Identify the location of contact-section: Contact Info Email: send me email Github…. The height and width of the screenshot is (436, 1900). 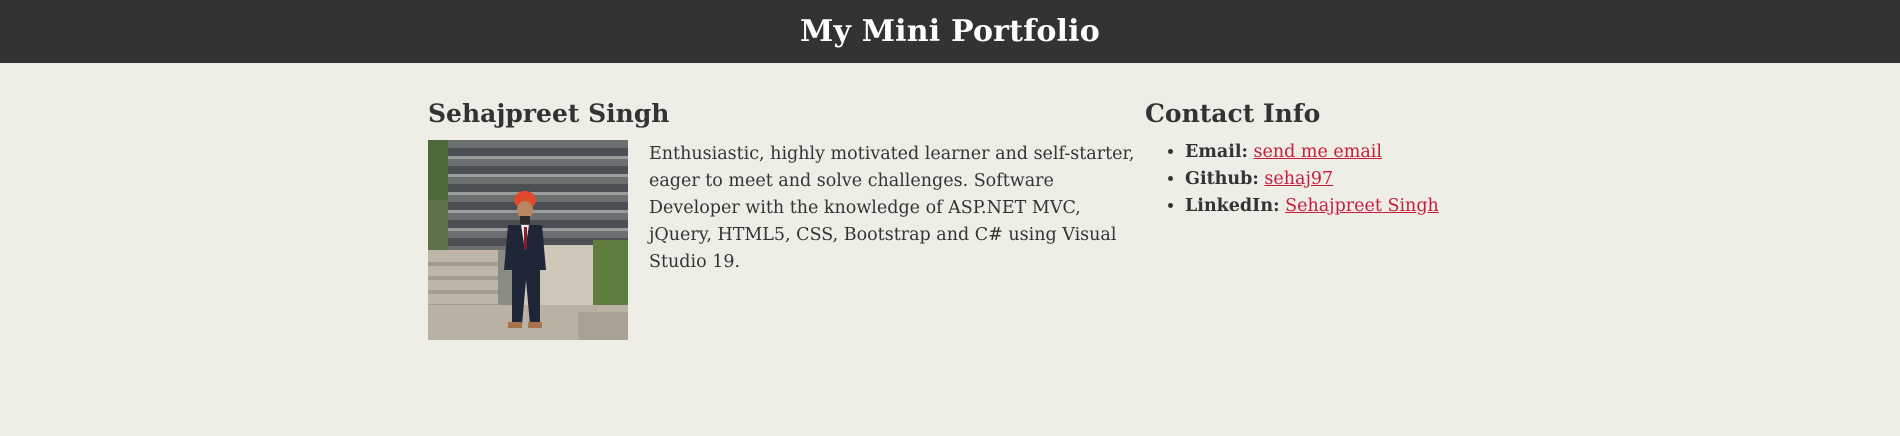
(1355, 159).